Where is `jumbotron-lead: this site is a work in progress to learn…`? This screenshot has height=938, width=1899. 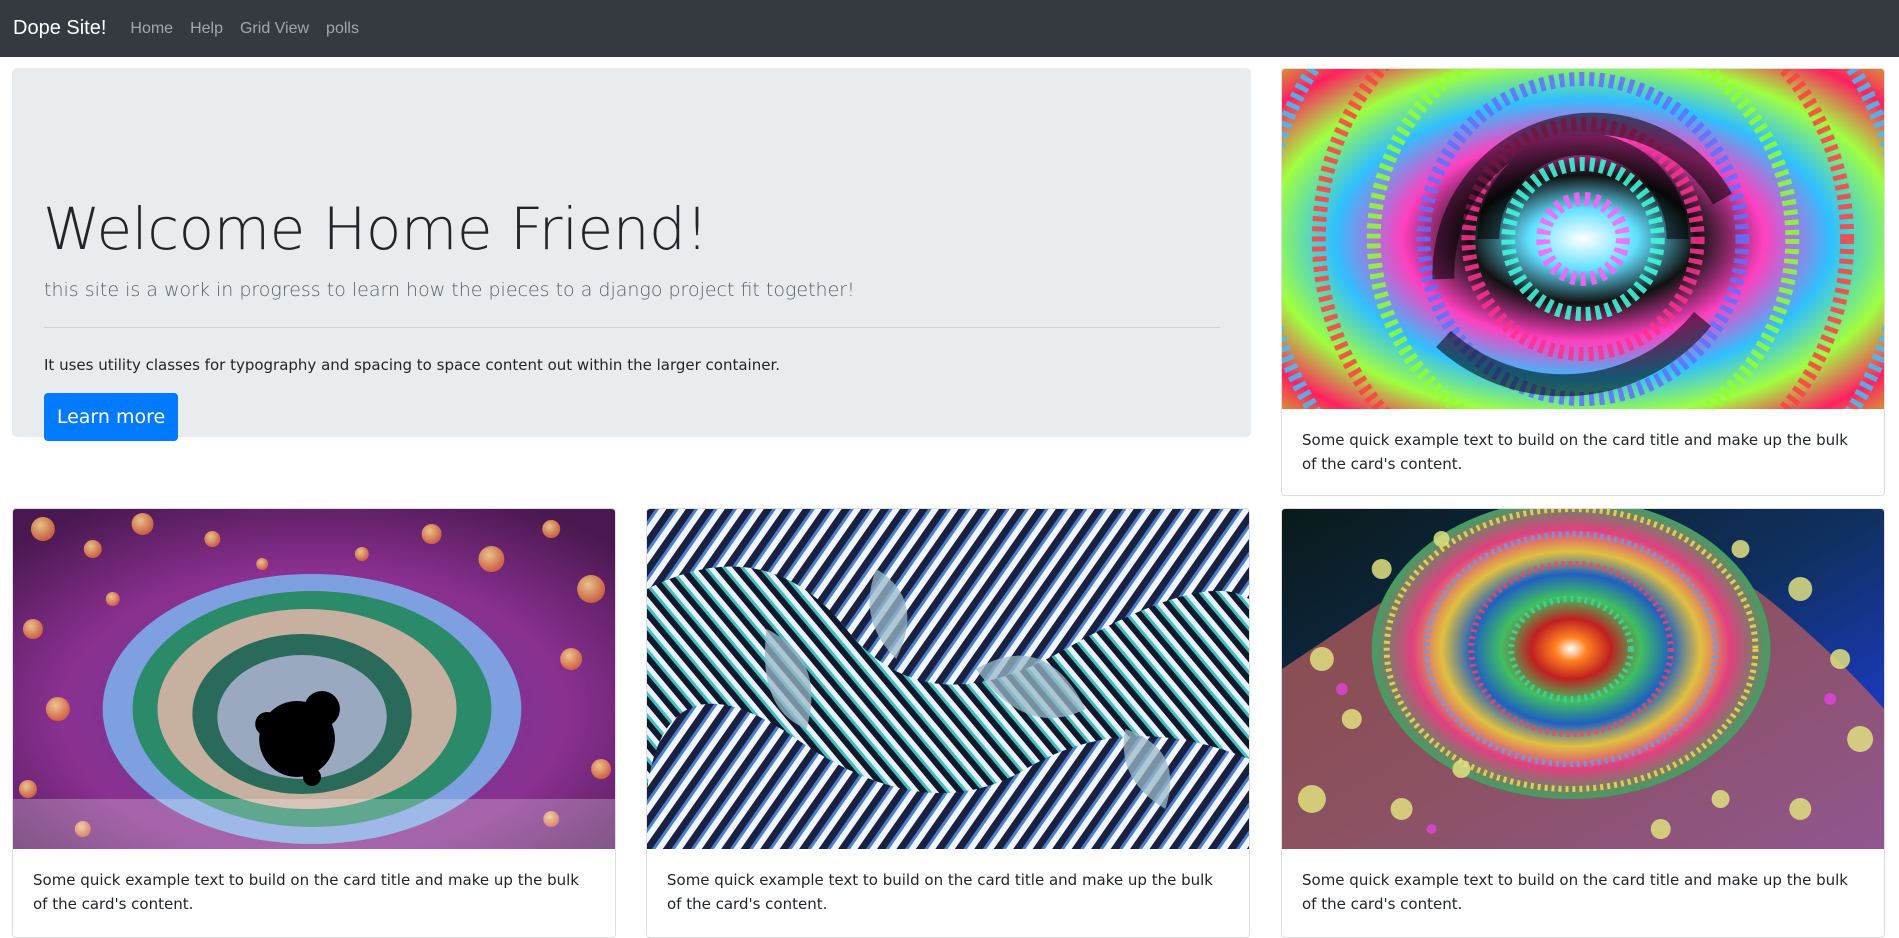 jumbotron-lead: this site is a work in progress to learn… is located at coordinates (449, 290).